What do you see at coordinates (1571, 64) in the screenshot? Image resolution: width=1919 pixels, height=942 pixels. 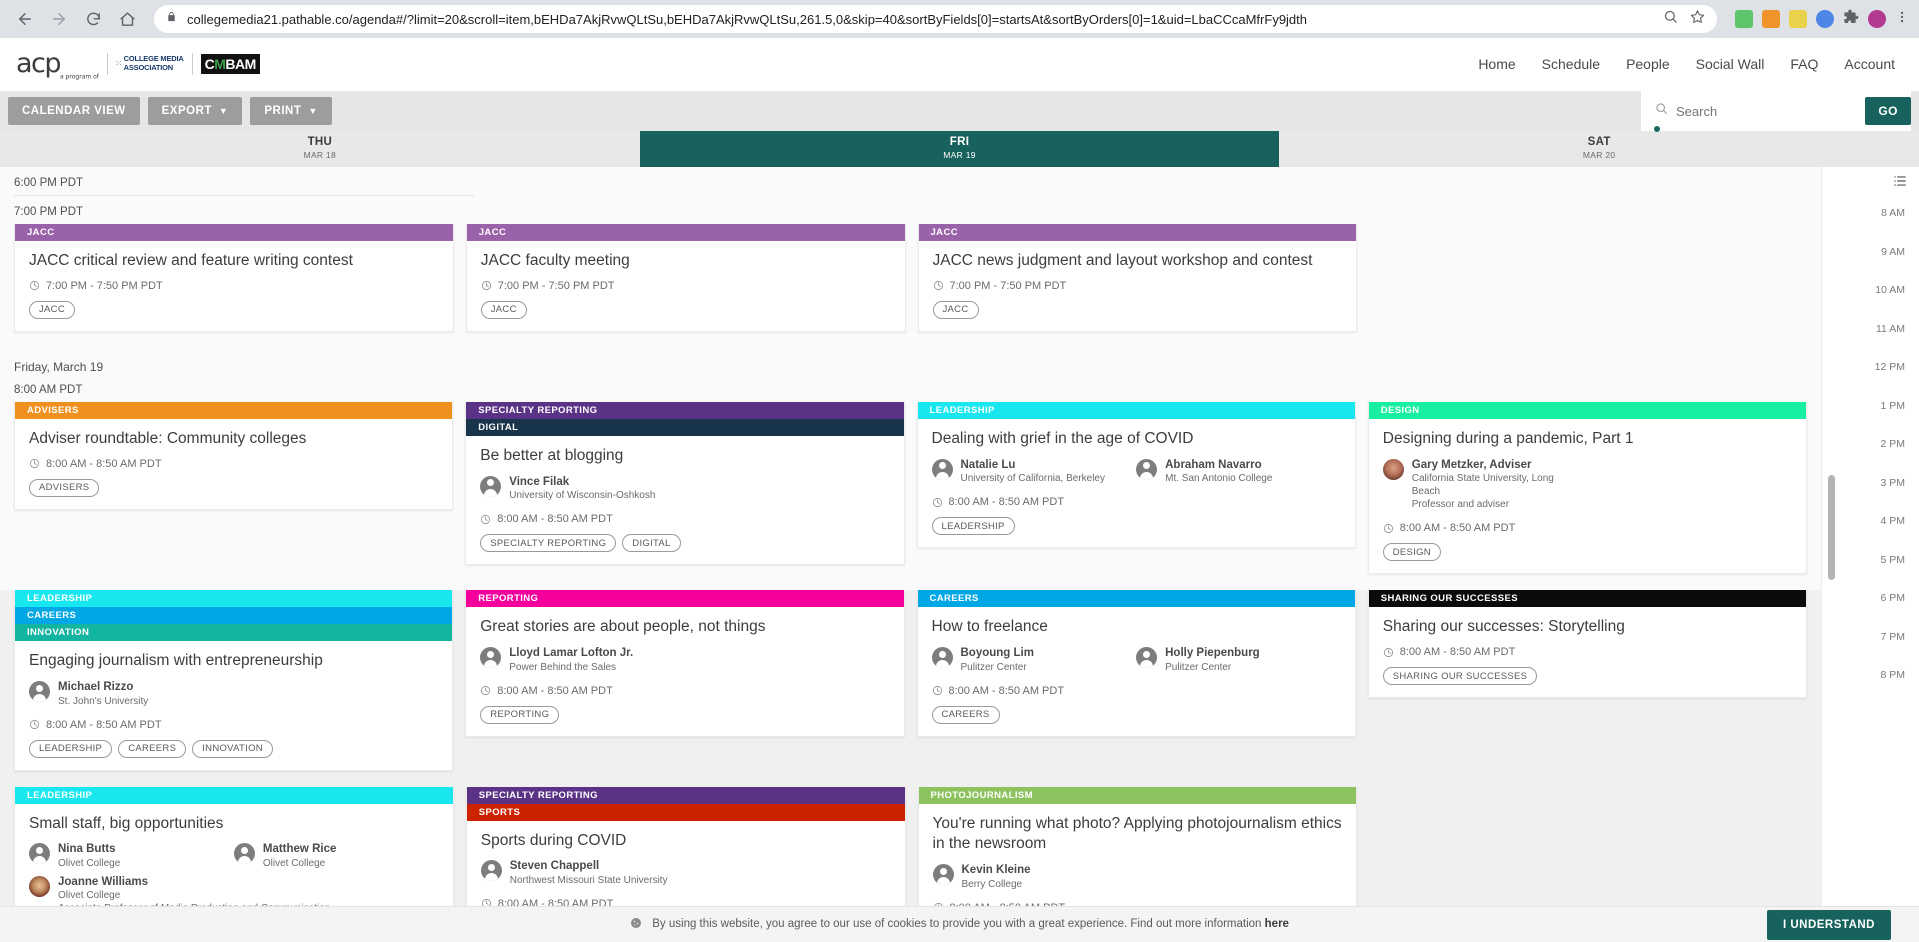 I see `nav-item-schedule: Schedule` at bounding box center [1571, 64].